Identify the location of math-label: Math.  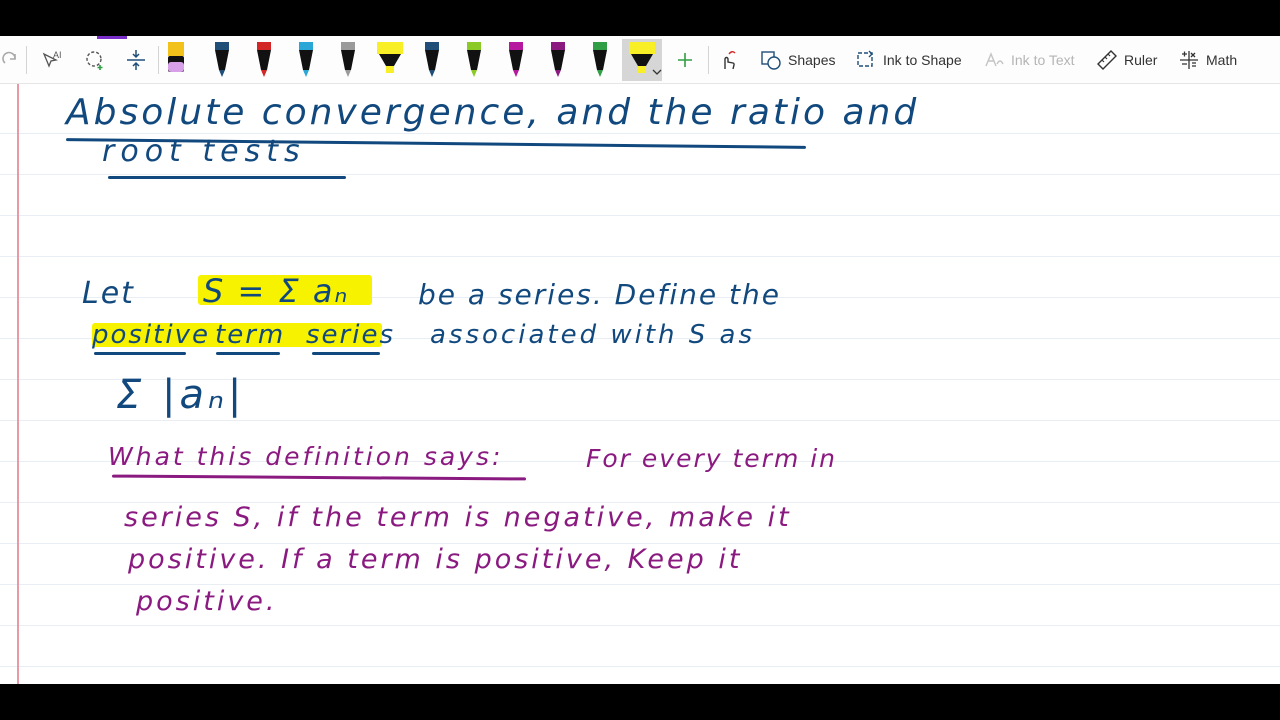
(1222, 59).